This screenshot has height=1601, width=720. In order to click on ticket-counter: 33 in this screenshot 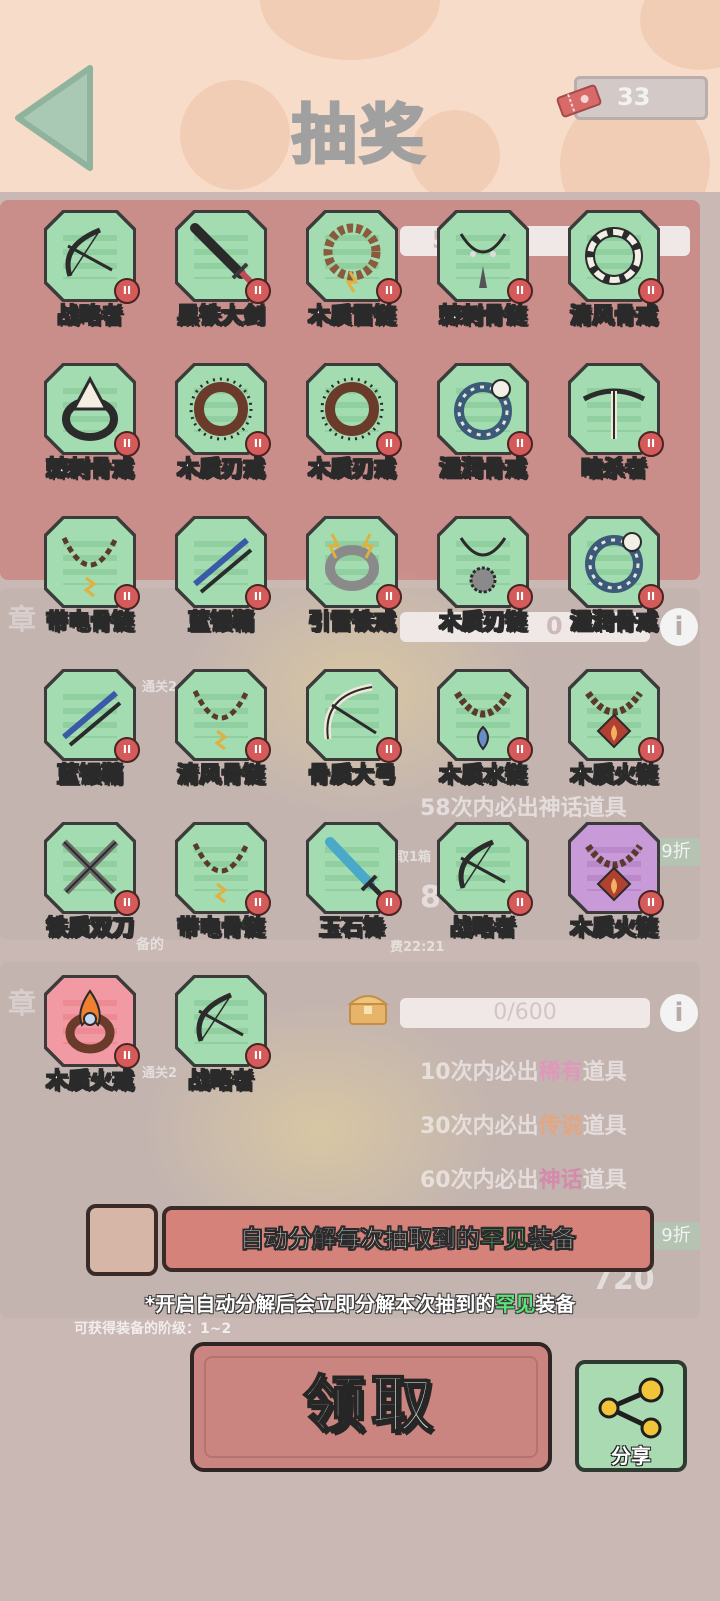, I will do `click(632, 98)`.